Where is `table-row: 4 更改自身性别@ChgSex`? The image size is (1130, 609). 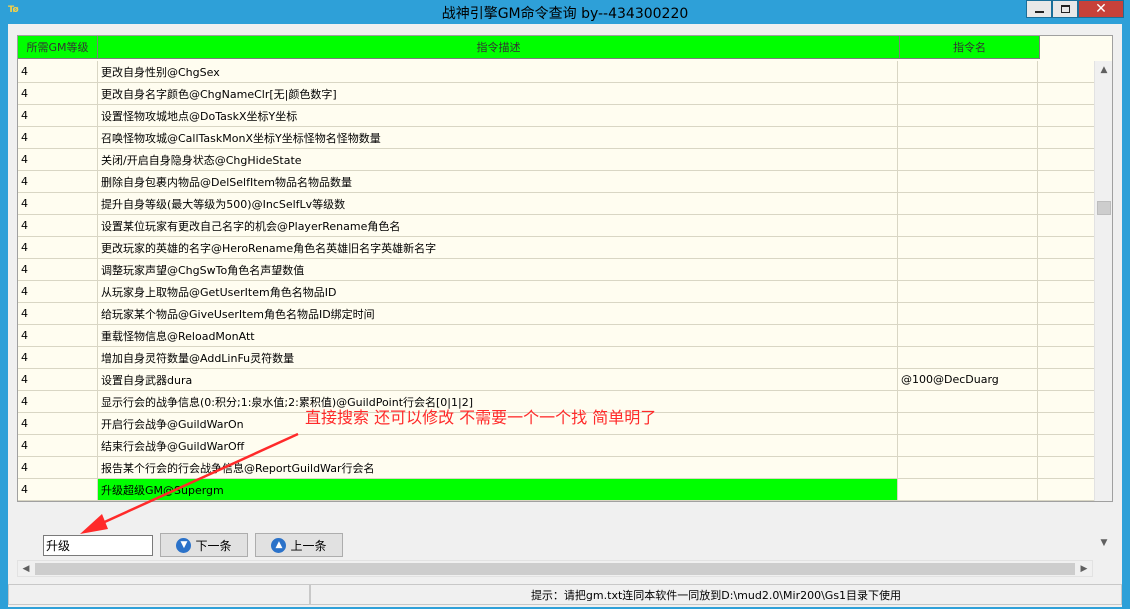
table-row: 4 更改自身性别@ChgSex is located at coordinates (556, 72).